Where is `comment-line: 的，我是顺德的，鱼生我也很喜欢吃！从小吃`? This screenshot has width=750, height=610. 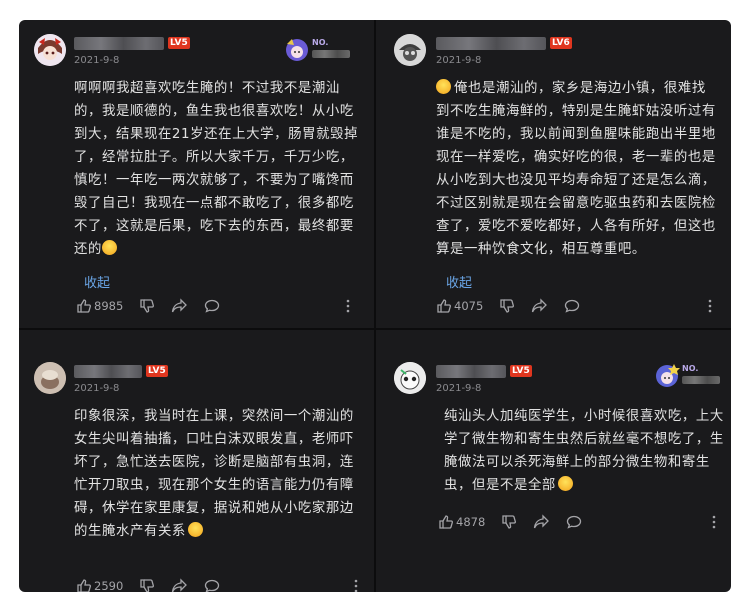
comment-line: 的，我是顺德的，鱼生我也很喜欢吃！从小吃 is located at coordinates (214, 111).